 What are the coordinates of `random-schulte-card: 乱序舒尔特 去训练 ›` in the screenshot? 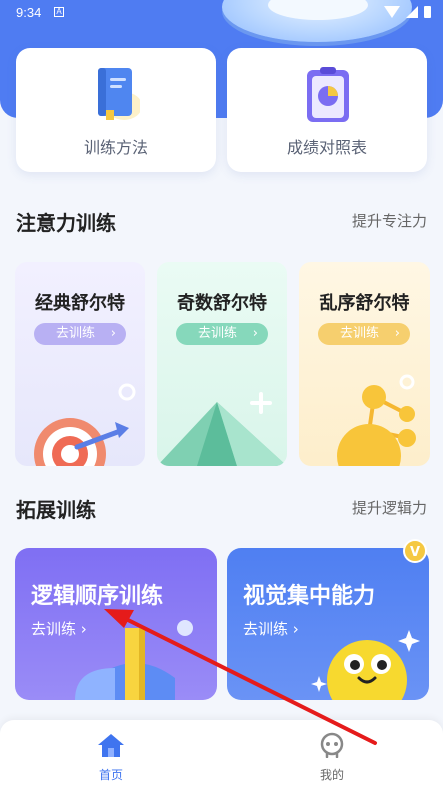 It's located at (364, 364).